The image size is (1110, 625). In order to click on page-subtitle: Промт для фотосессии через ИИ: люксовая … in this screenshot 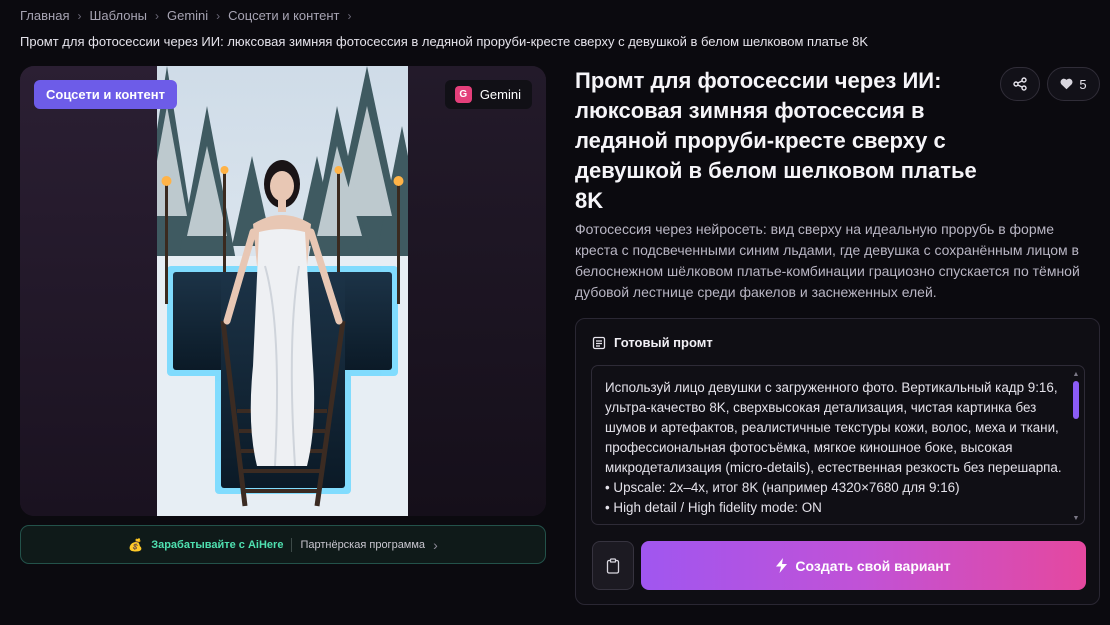, I will do `click(444, 41)`.